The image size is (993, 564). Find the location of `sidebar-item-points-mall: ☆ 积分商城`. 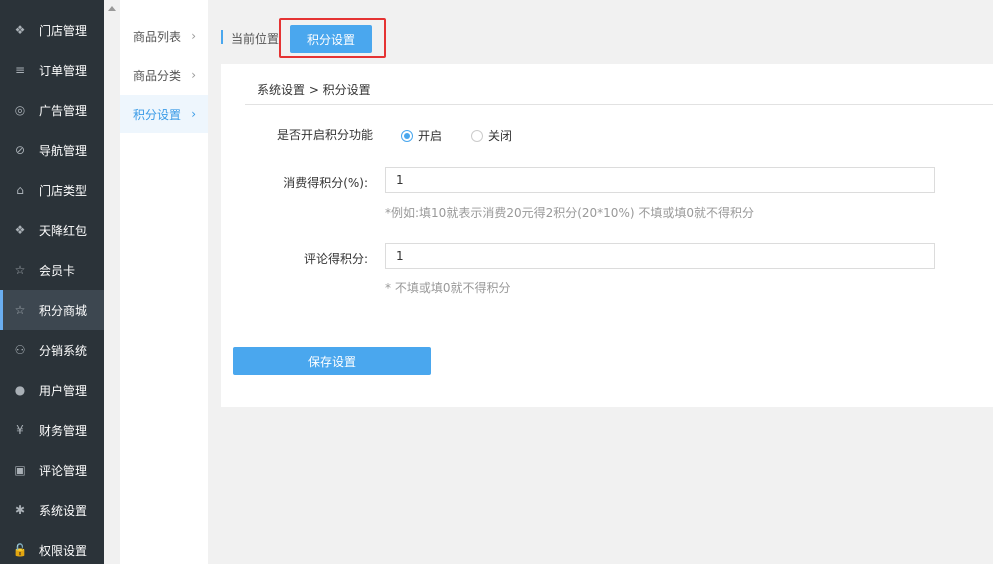

sidebar-item-points-mall: ☆ 积分商城 is located at coordinates (52, 310).